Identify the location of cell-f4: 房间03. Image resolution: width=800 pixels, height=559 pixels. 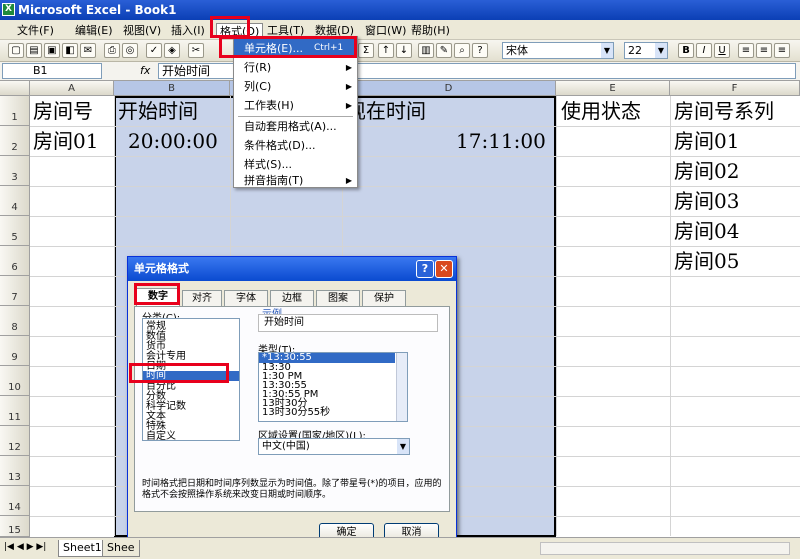
(706, 201).